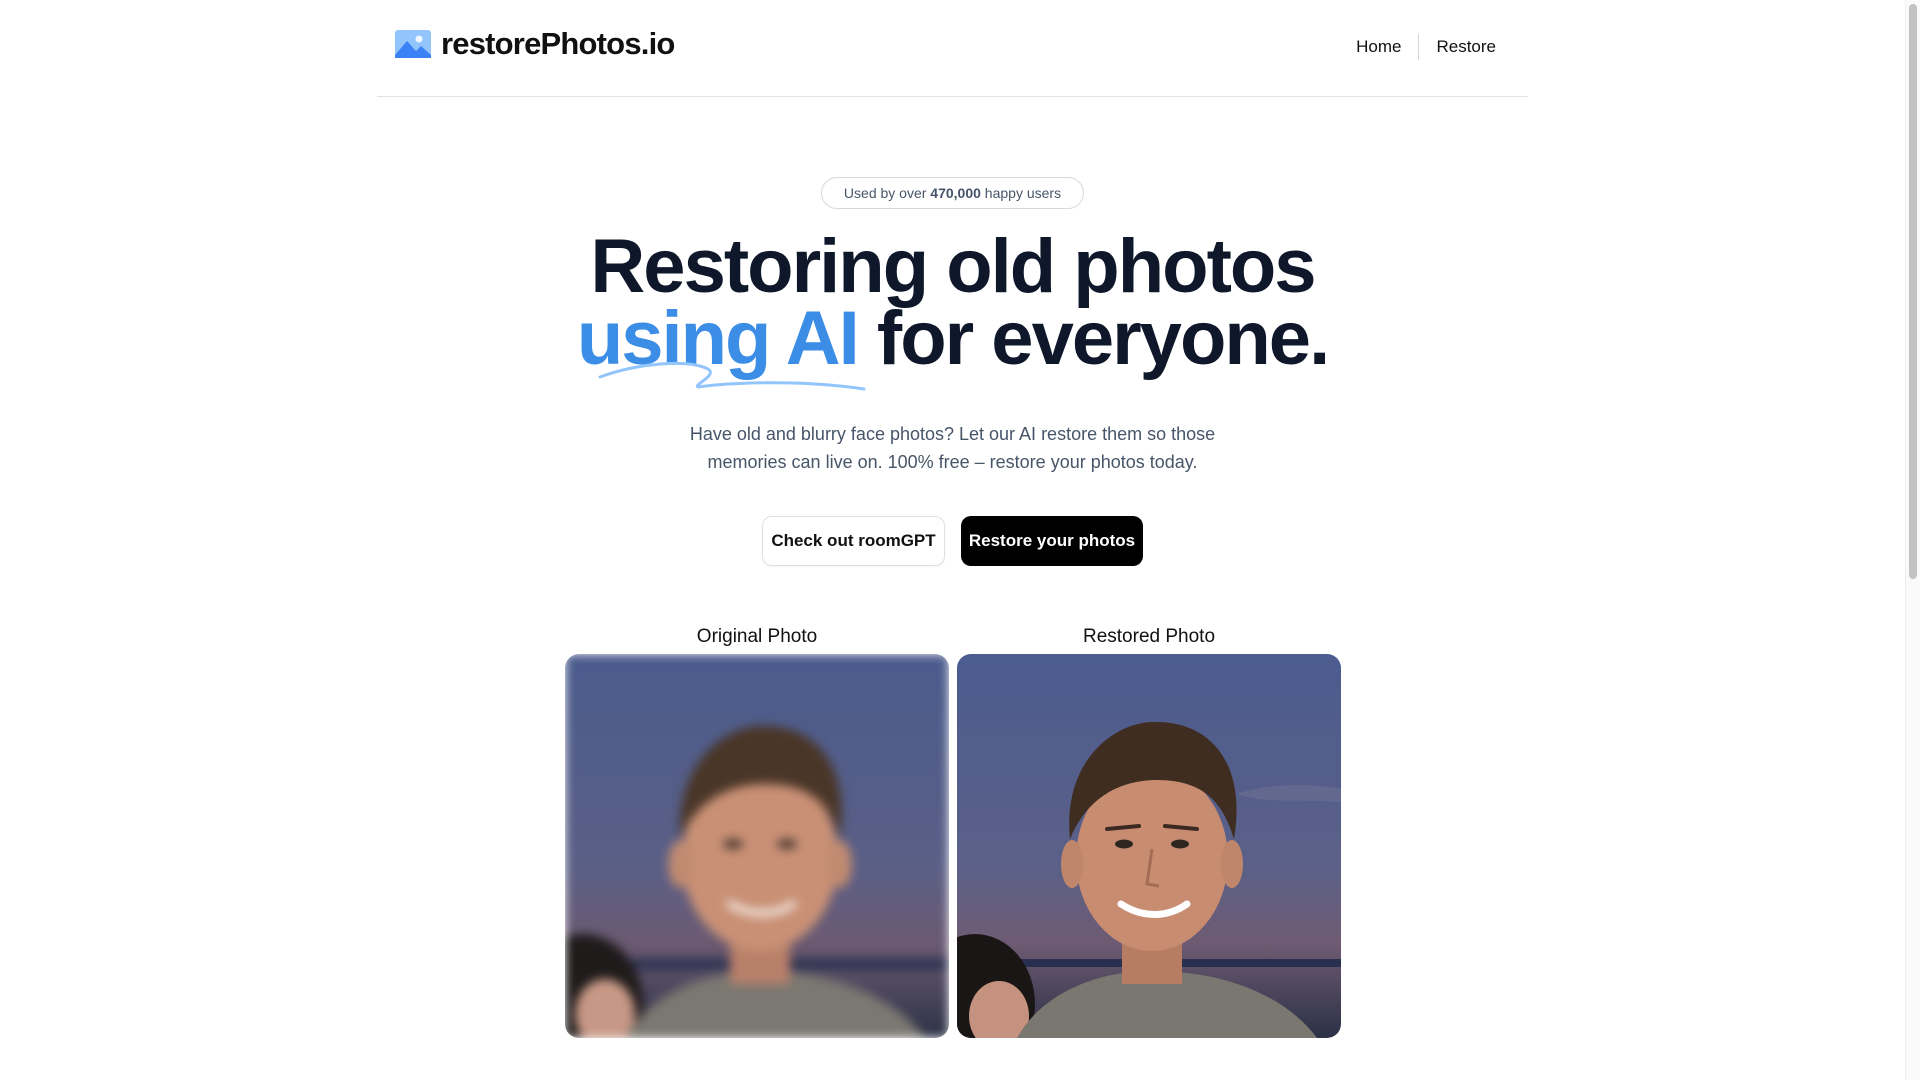 The width and height of the screenshot is (1920, 1080). I want to click on scrollbar, so click(1912, 540).